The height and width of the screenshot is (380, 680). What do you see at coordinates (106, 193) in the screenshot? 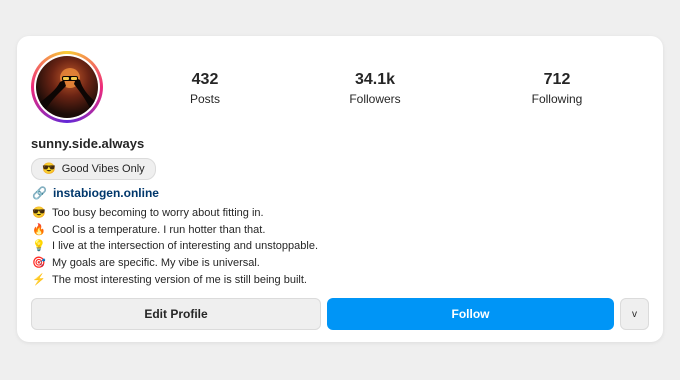
I see `profile-link: instabiogen.online` at bounding box center [106, 193].